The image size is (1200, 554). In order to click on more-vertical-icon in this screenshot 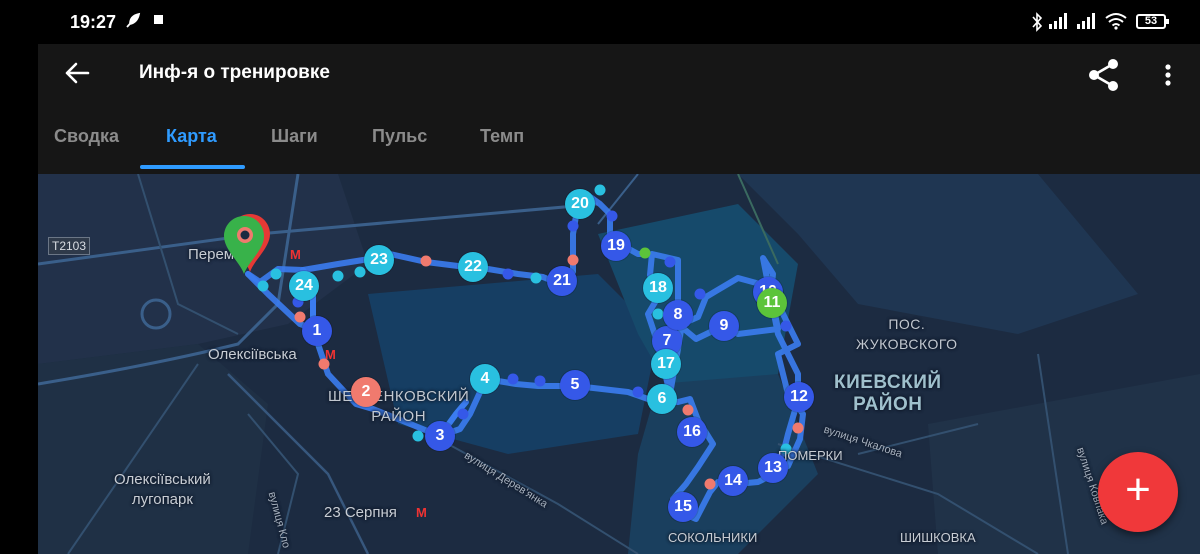, I will do `click(1168, 75)`.